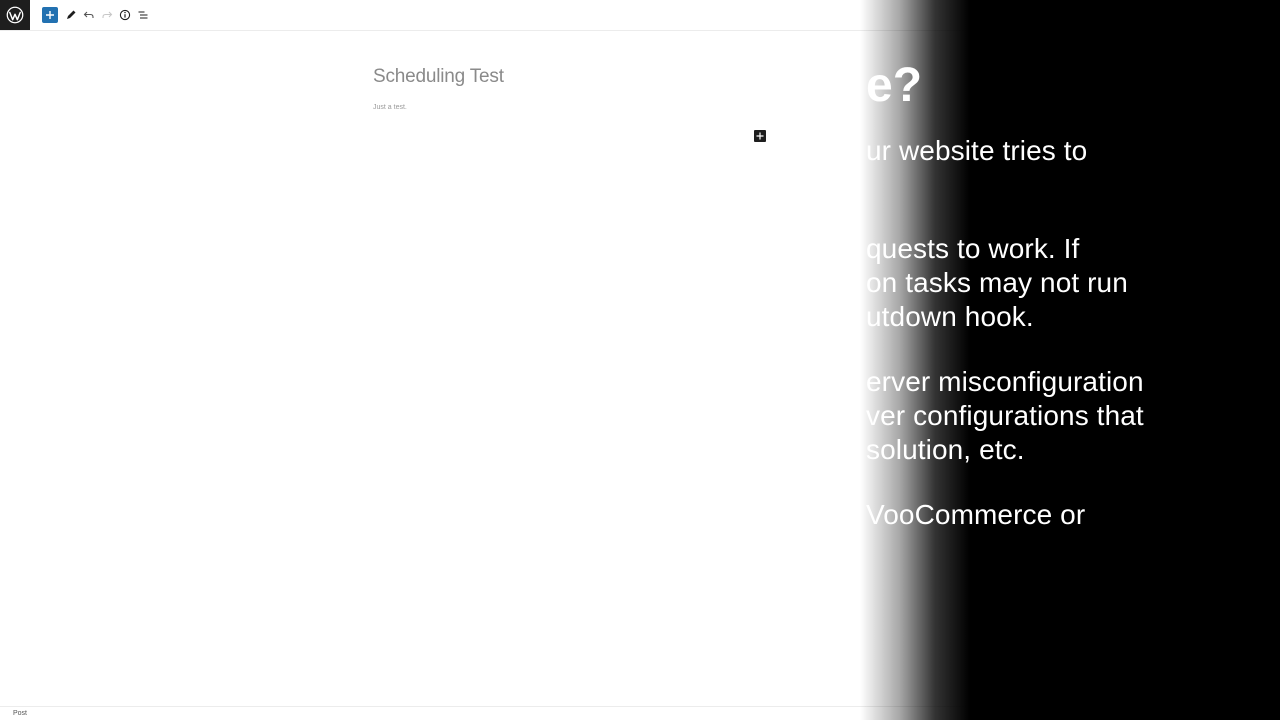 The height and width of the screenshot is (720, 1280). What do you see at coordinates (15, 15) in the screenshot?
I see `wordpress-logo-icon` at bounding box center [15, 15].